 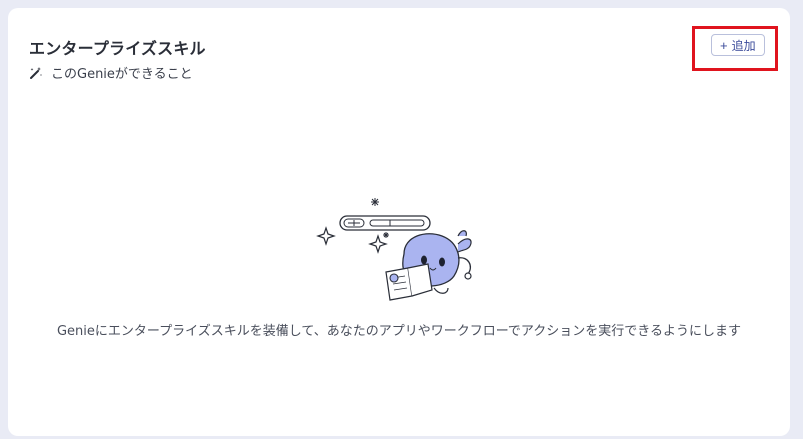 What do you see at coordinates (743, 45) in the screenshot?
I see `add-button-label: 追加` at bounding box center [743, 45].